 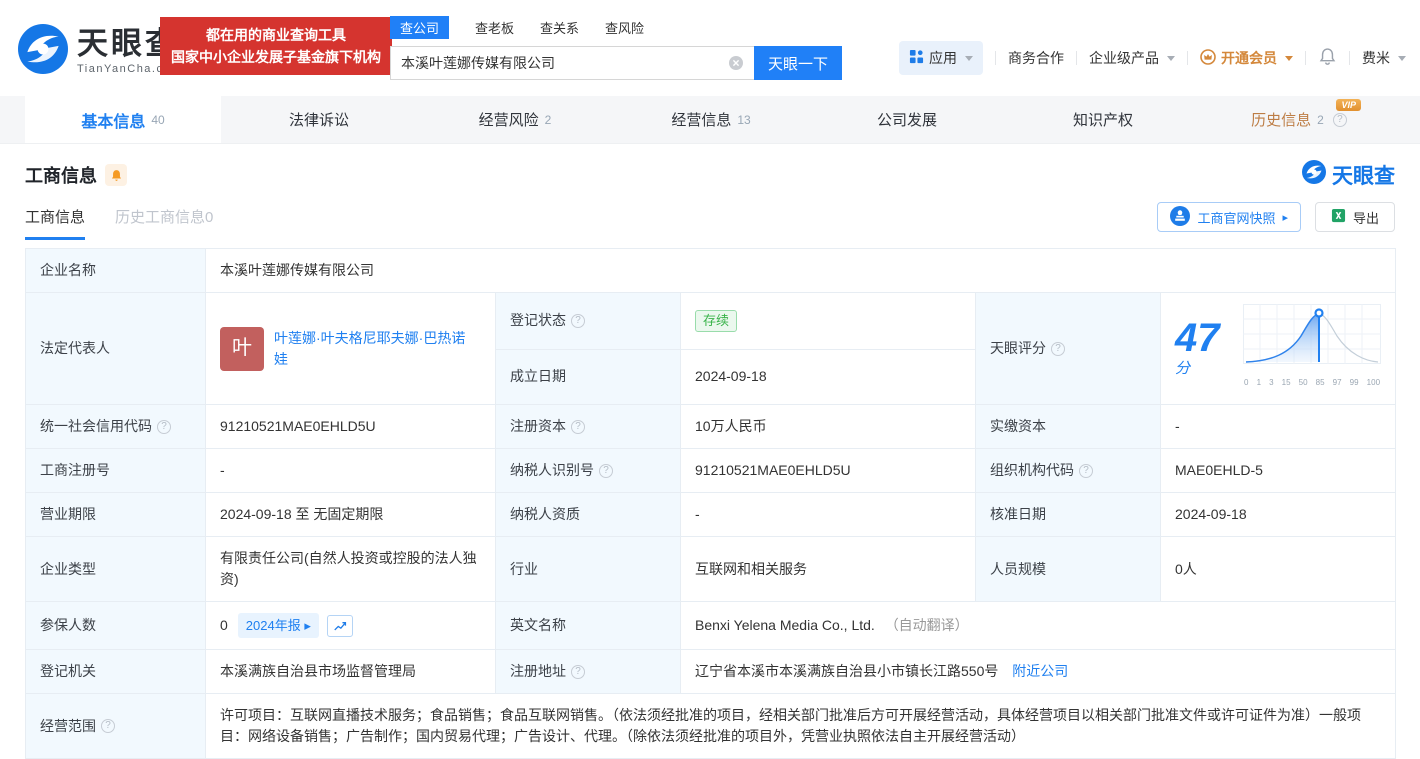 What do you see at coordinates (123, 119) in the screenshot?
I see `tab-basic-info: 基本信息 40` at bounding box center [123, 119].